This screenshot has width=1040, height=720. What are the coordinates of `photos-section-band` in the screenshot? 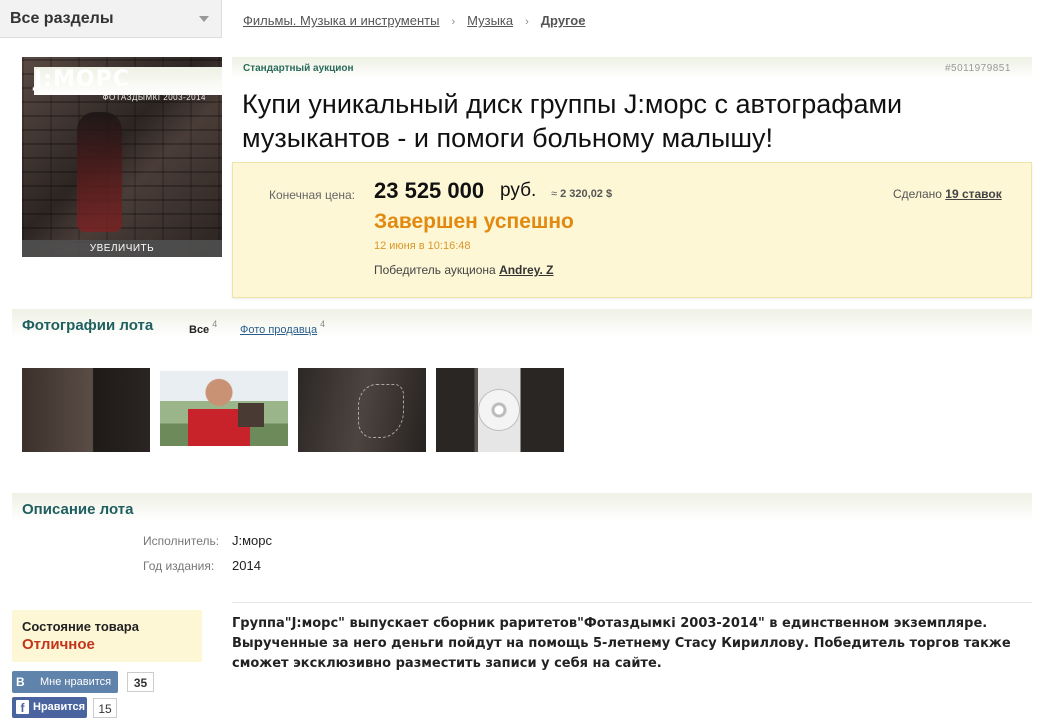 It's located at (522, 323).